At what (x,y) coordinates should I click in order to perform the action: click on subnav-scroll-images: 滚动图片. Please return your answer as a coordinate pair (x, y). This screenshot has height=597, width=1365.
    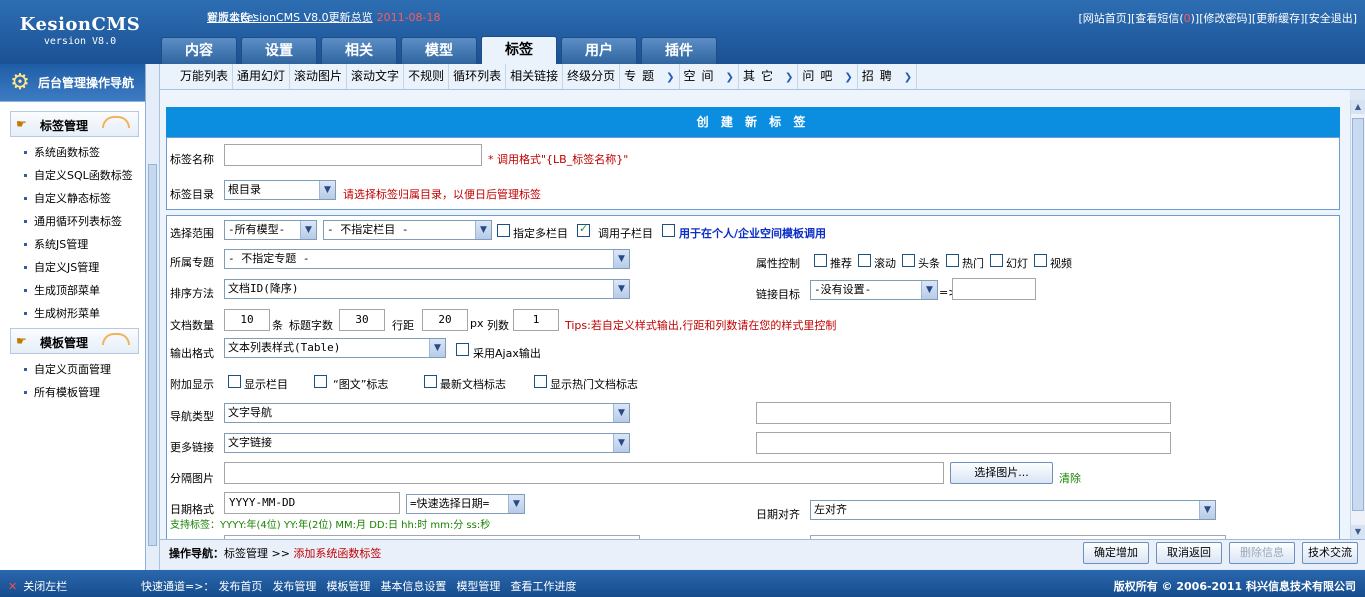
    Looking at the image, I should click on (319, 76).